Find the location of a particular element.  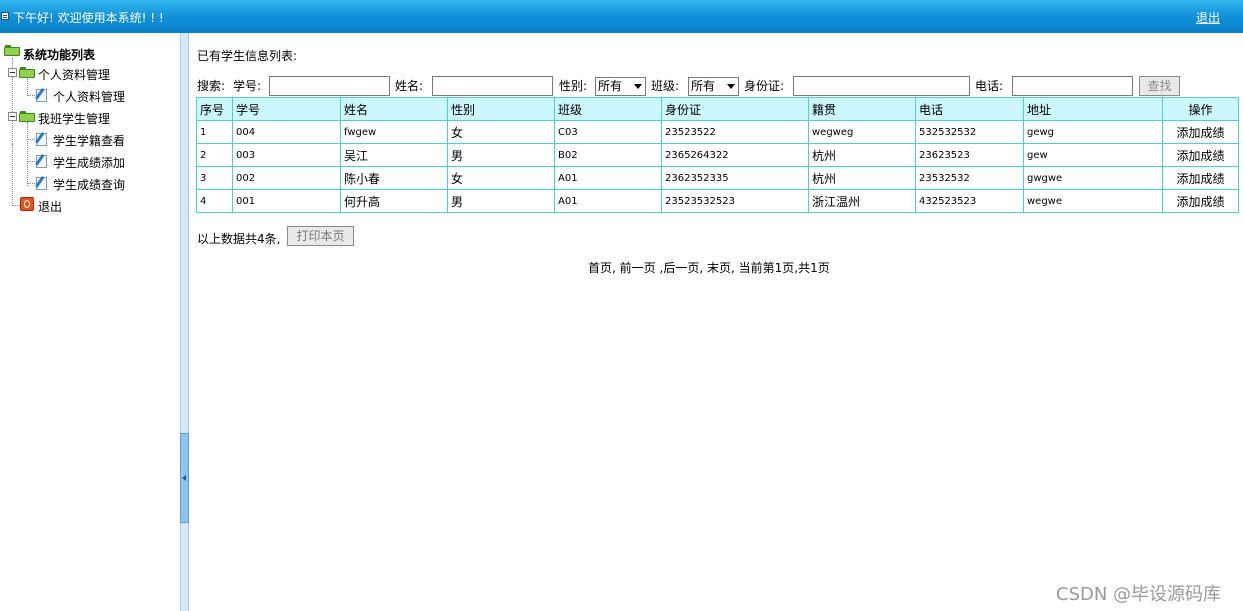

id-card-input is located at coordinates (881, 86).